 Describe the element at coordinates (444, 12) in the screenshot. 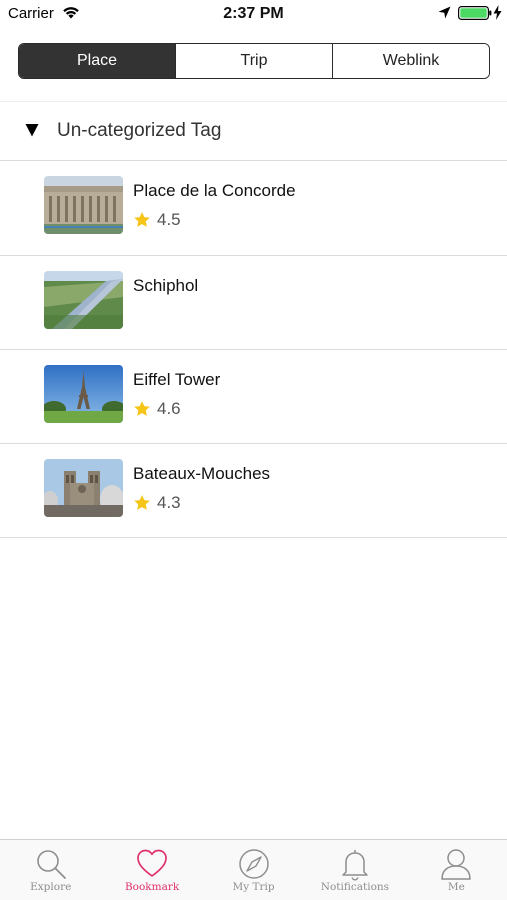

I see `location-arrow-icon` at that location.